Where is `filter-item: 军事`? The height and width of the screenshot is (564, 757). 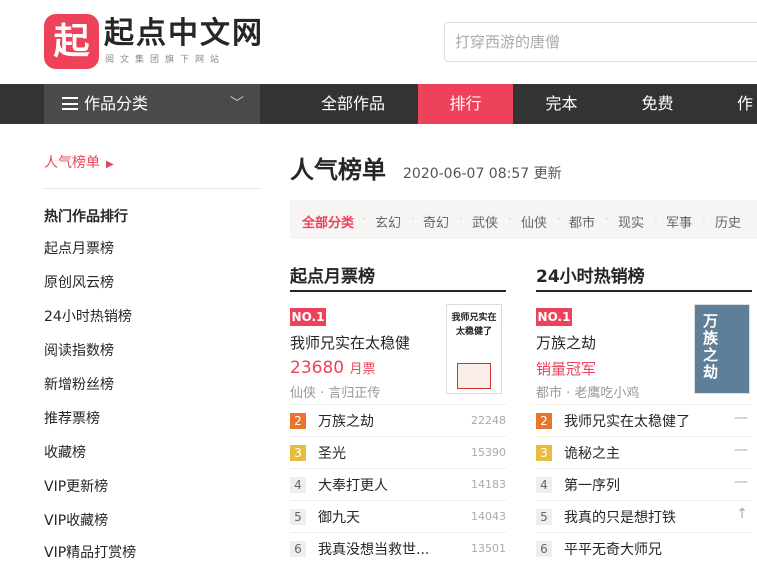 filter-item: 军事 is located at coordinates (679, 221).